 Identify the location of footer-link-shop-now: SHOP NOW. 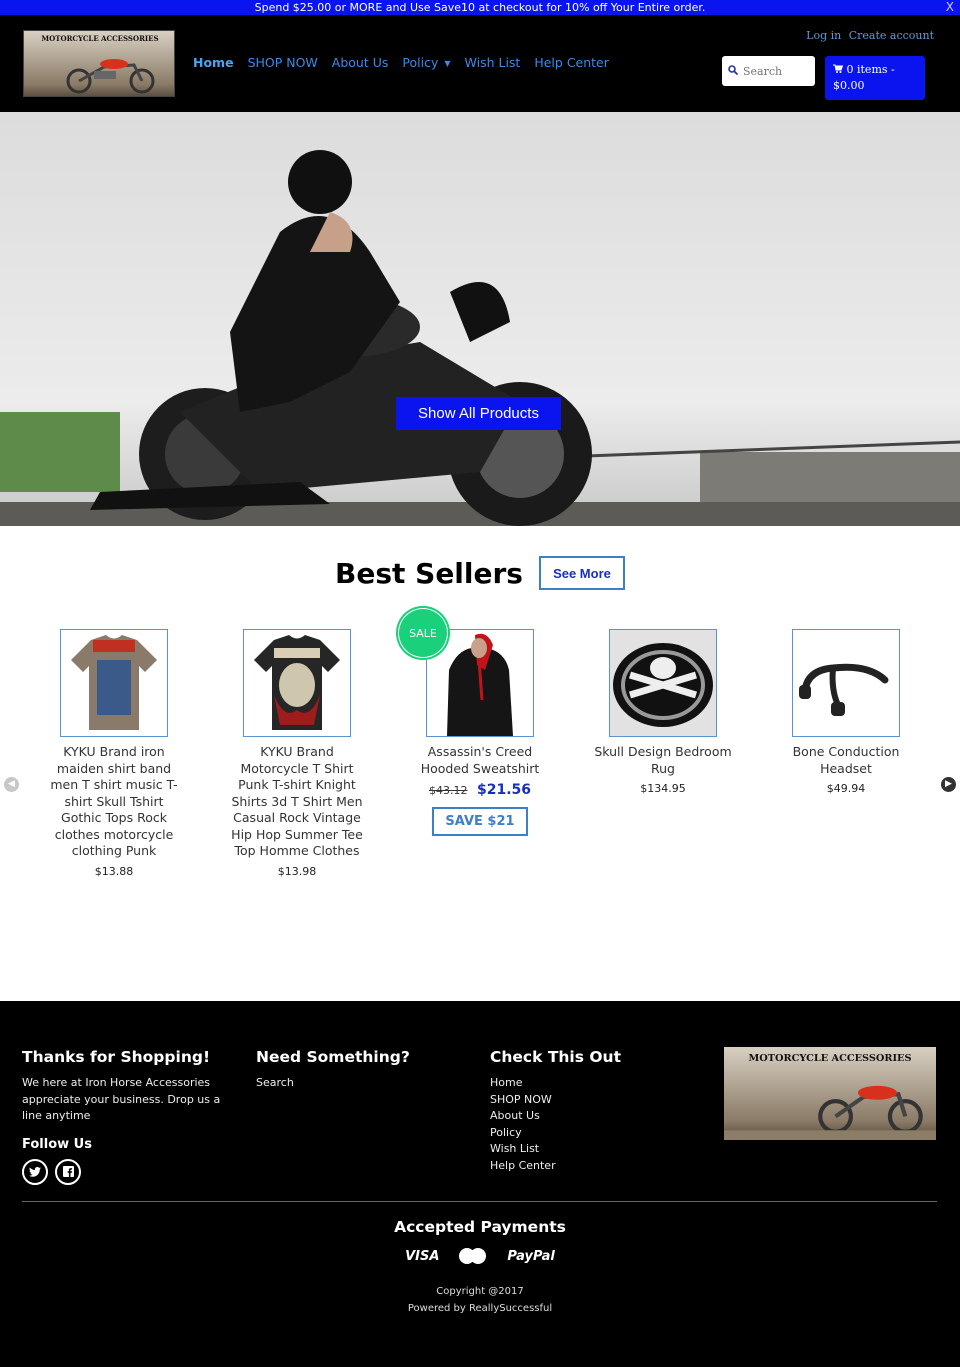
(590, 1100).